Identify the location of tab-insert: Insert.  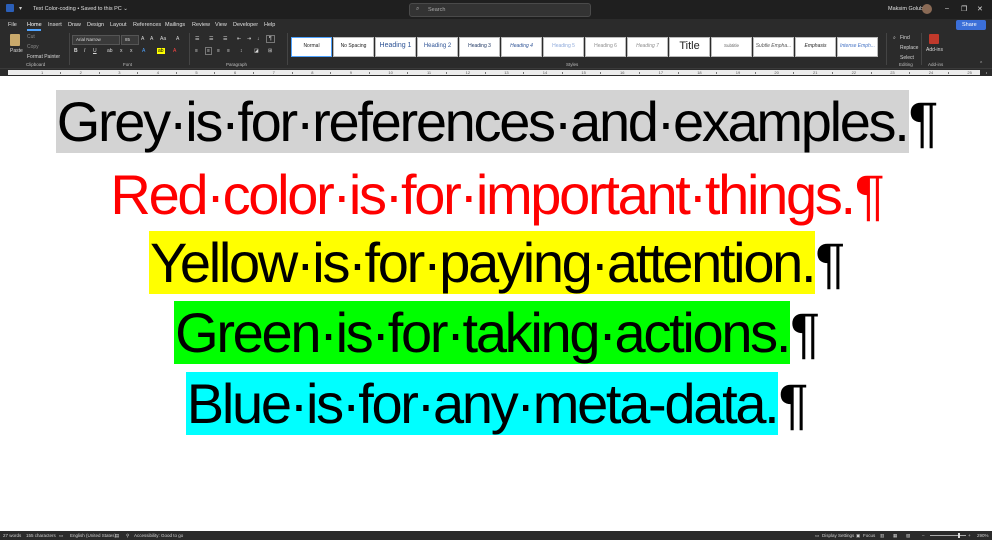
(55, 25).